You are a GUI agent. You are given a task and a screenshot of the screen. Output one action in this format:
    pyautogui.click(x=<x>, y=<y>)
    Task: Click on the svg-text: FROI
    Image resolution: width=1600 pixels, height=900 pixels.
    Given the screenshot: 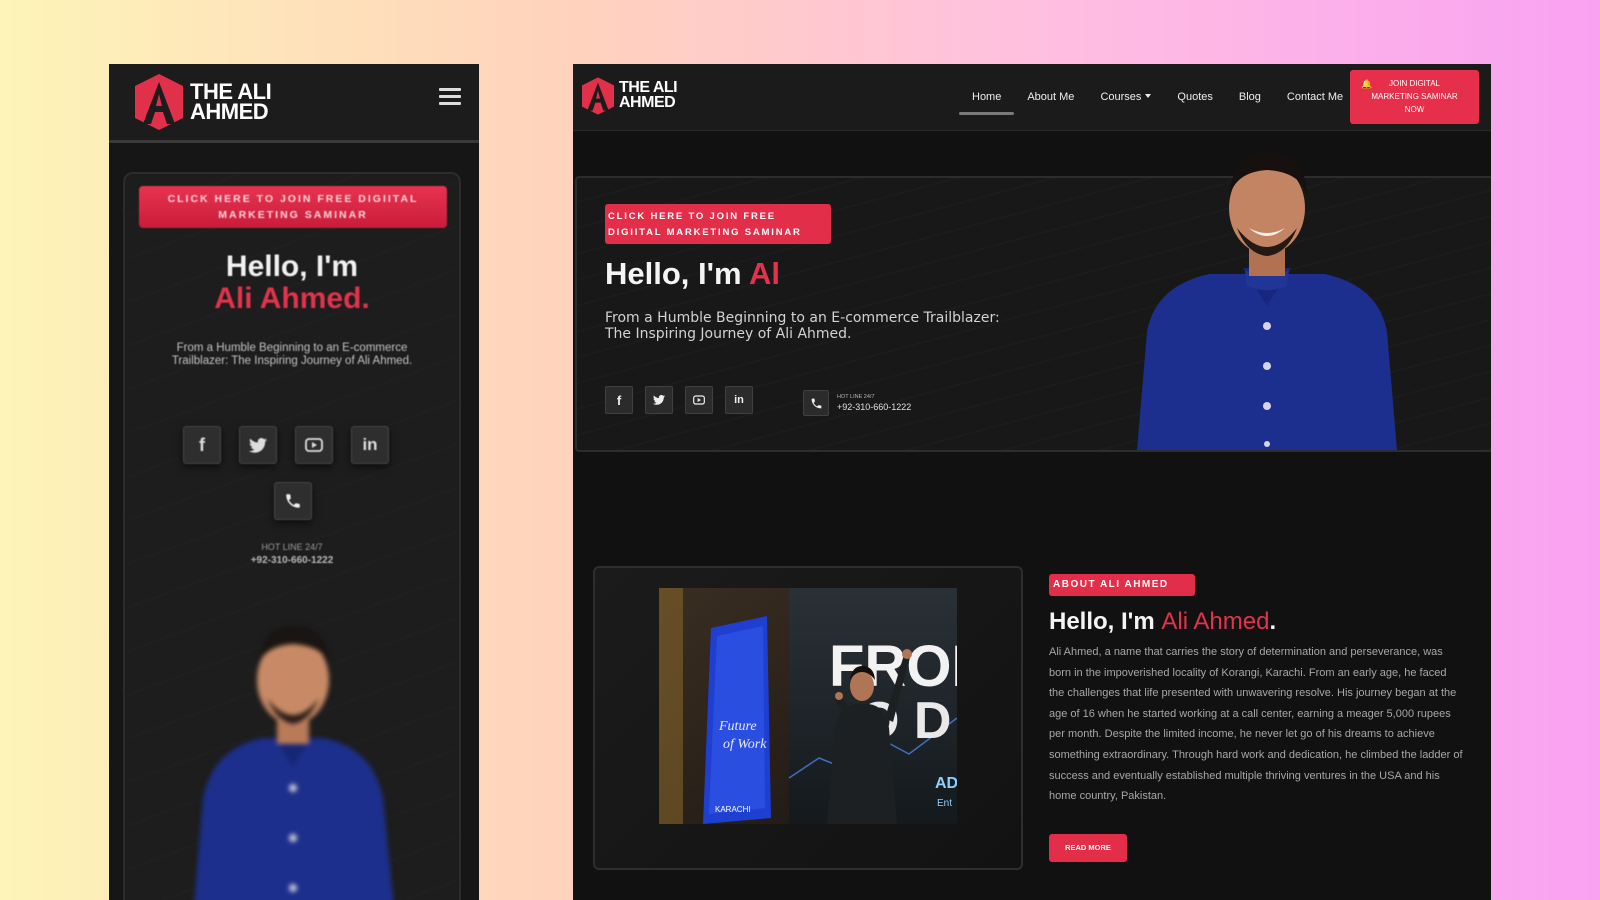 What is the action you would take?
    pyautogui.click(x=893, y=666)
    